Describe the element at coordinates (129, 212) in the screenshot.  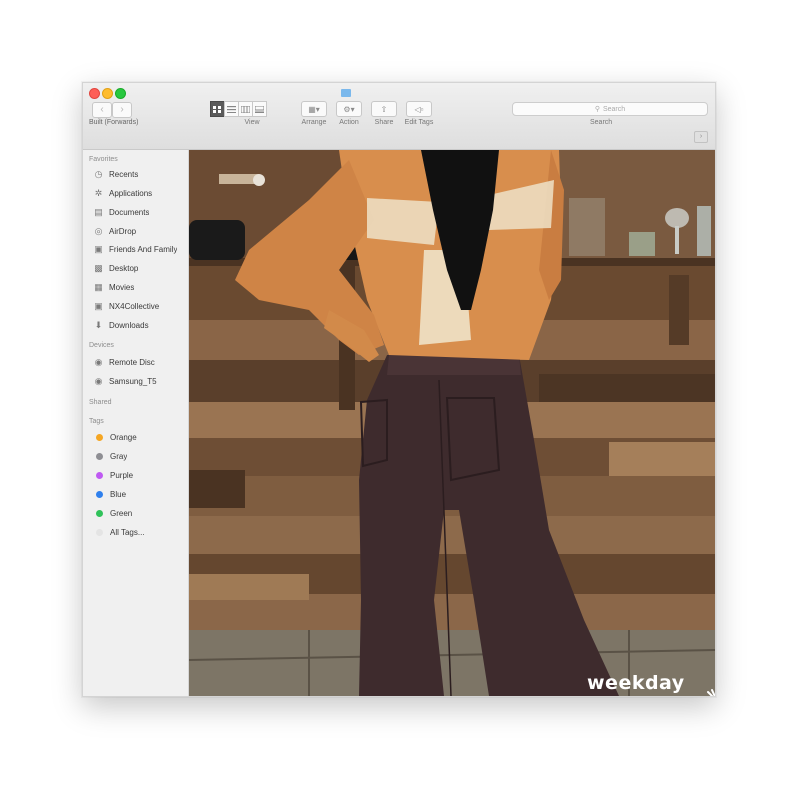
I see `sidebar-item-label: Documents` at that location.